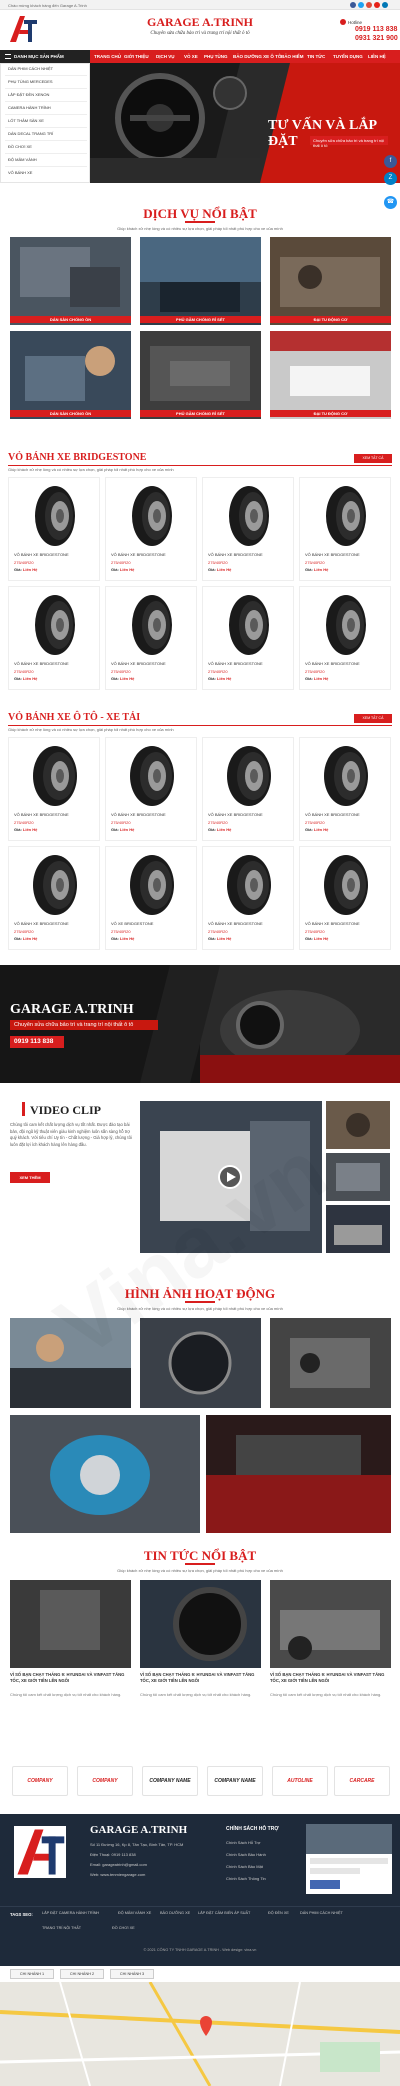  What do you see at coordinates (316, 56) in the screenshot?
I see `nav-item-news: TIN TỨC` at bounding box center [316, 56].